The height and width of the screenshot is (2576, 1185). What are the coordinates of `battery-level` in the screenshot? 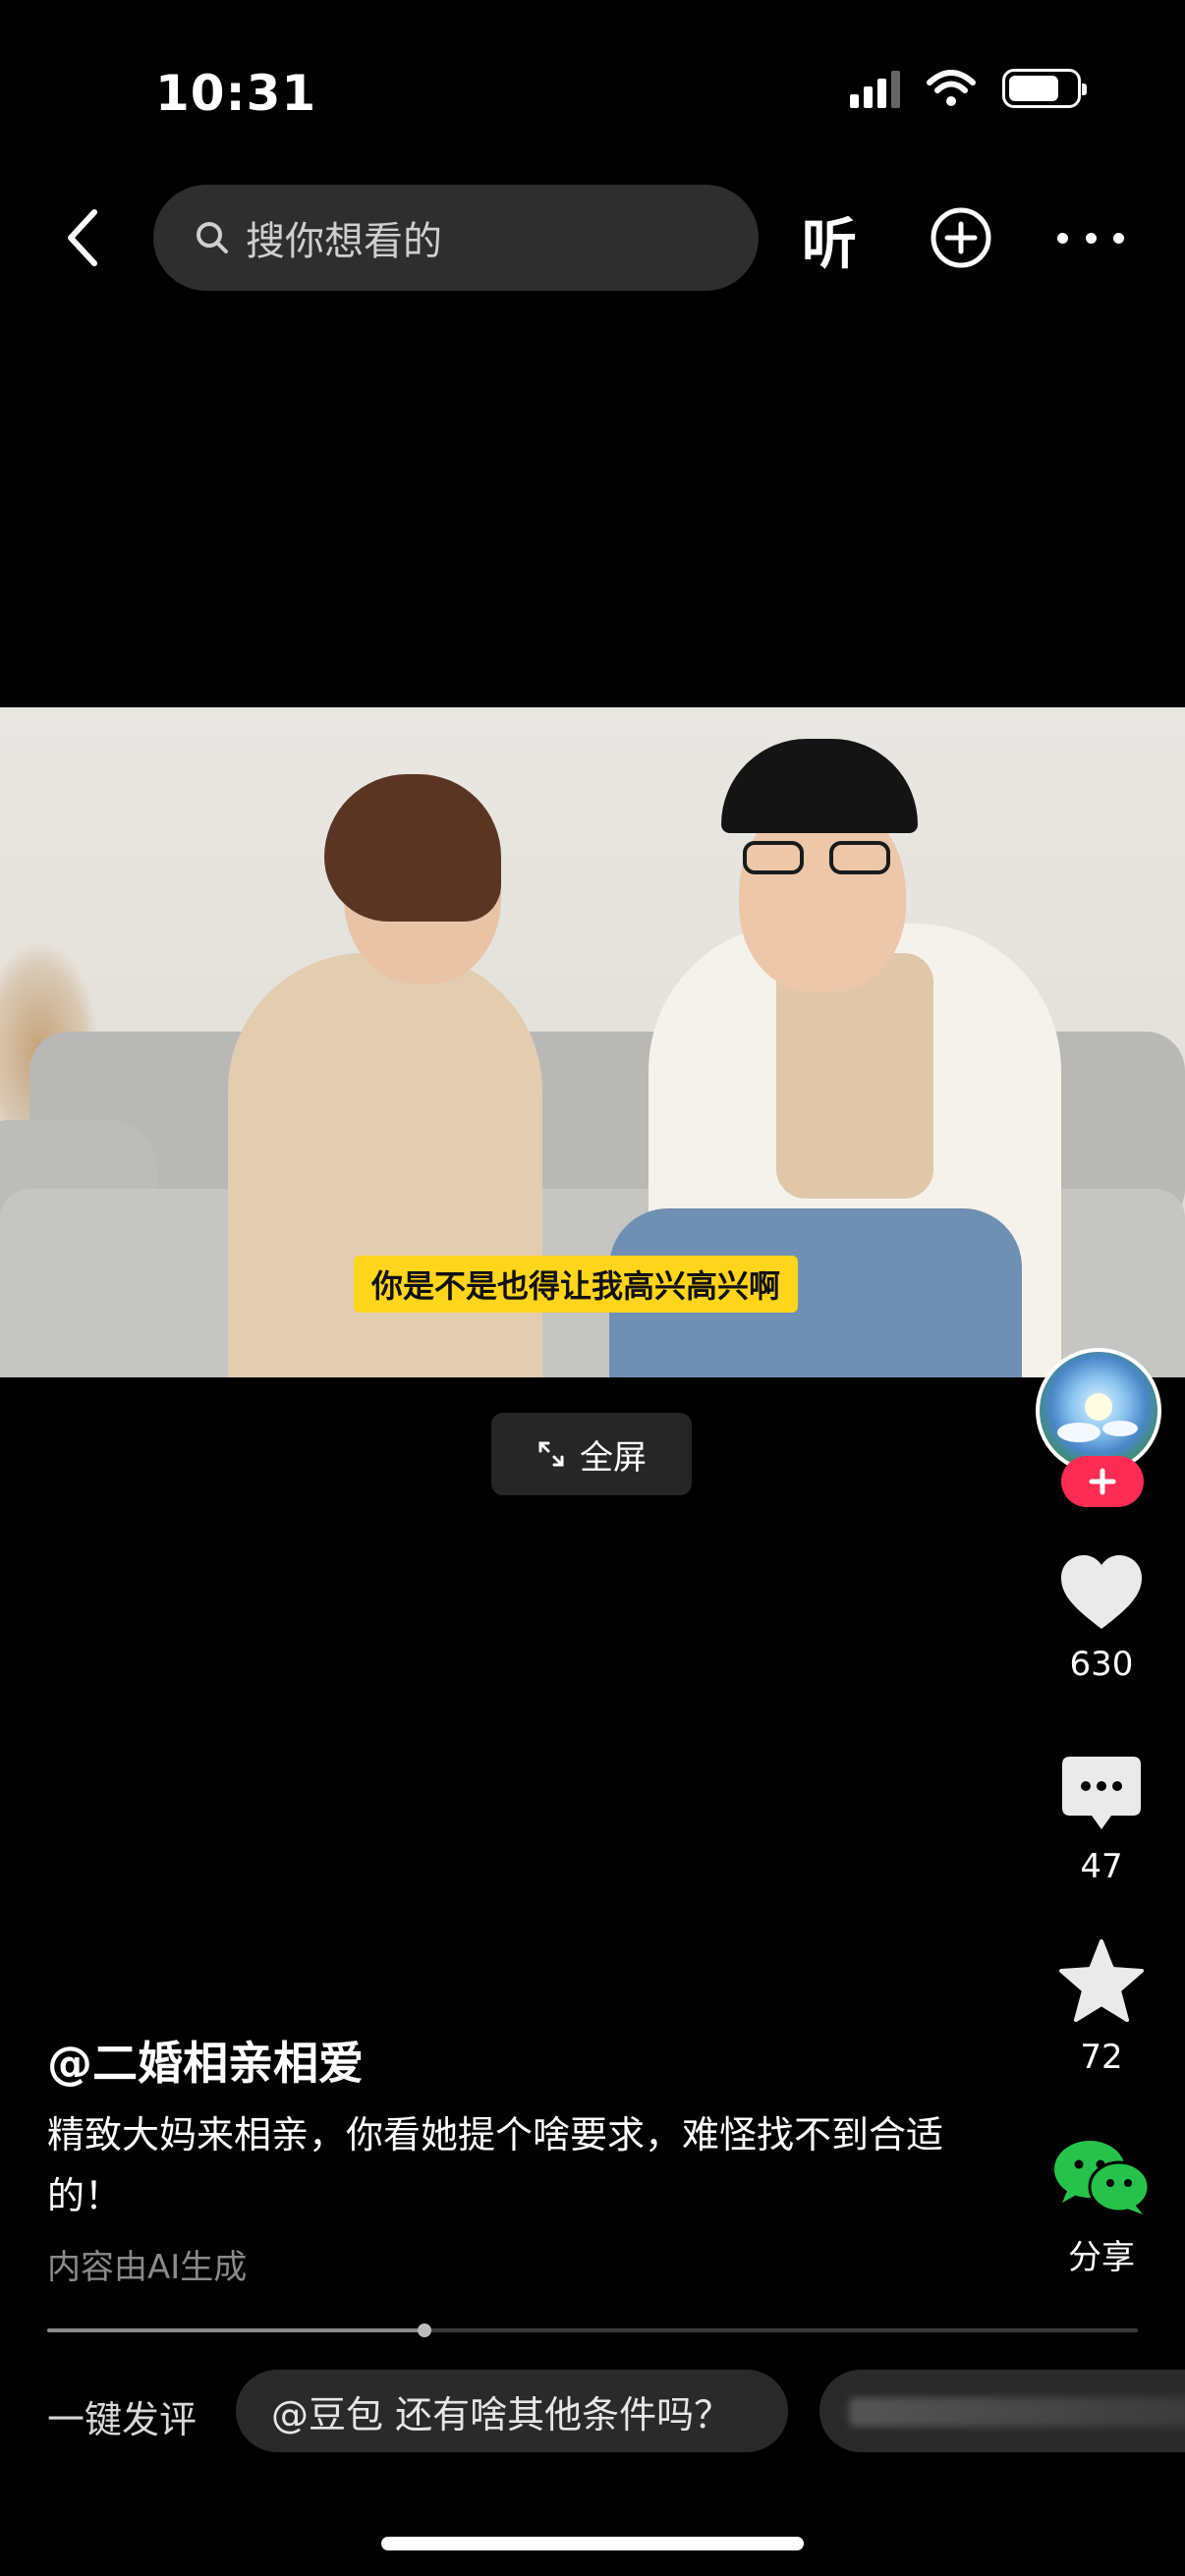 It's located at (1034, 88).